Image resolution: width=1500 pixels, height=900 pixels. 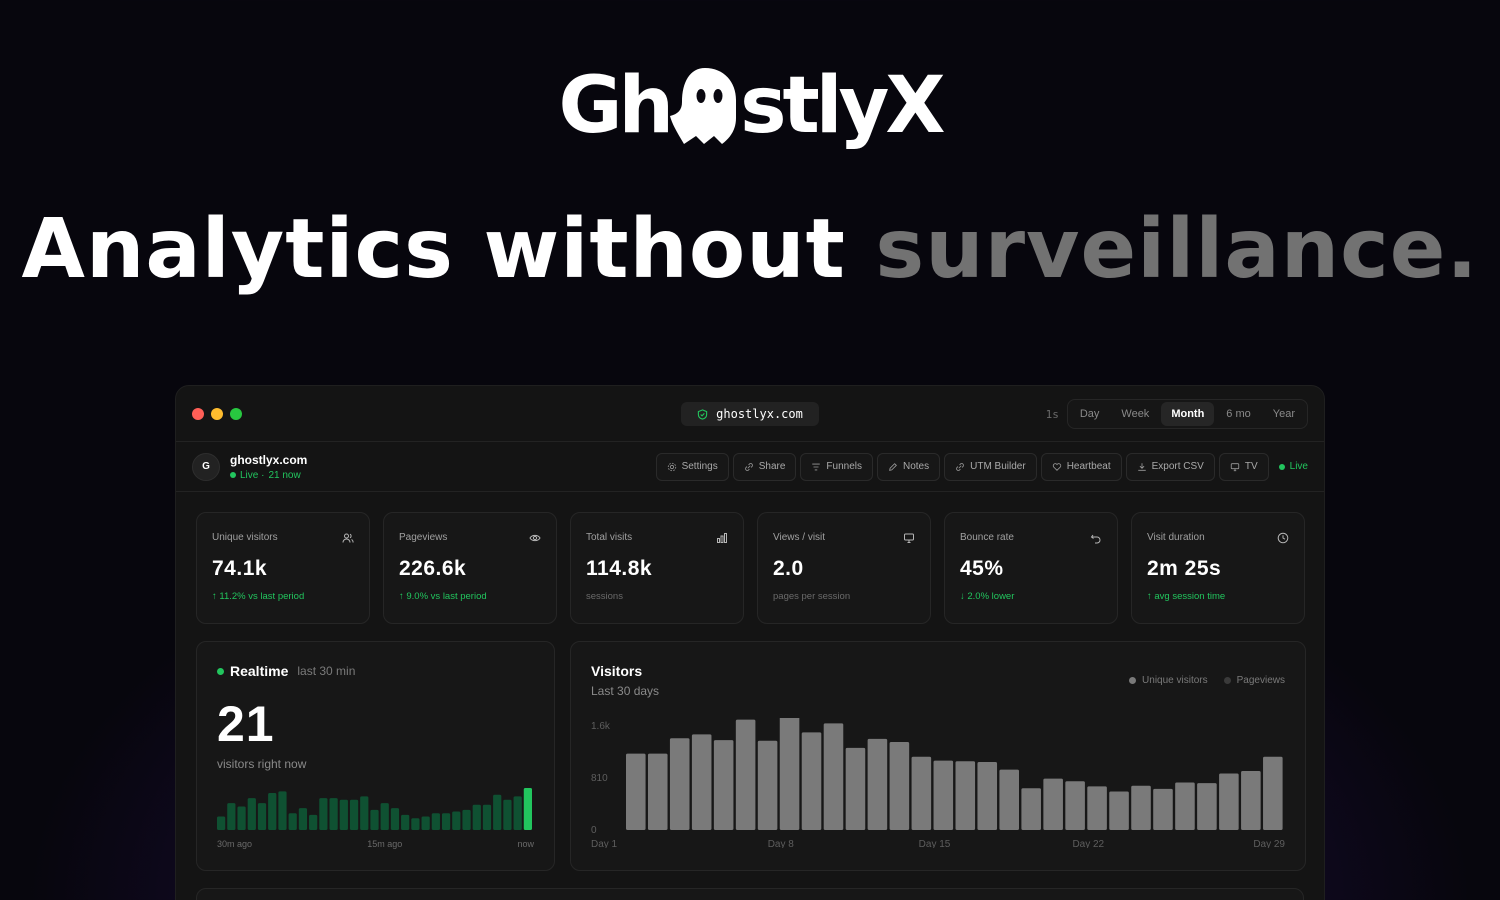 I want to click on range-tab-month: Month, so click(x=1188, y=414).